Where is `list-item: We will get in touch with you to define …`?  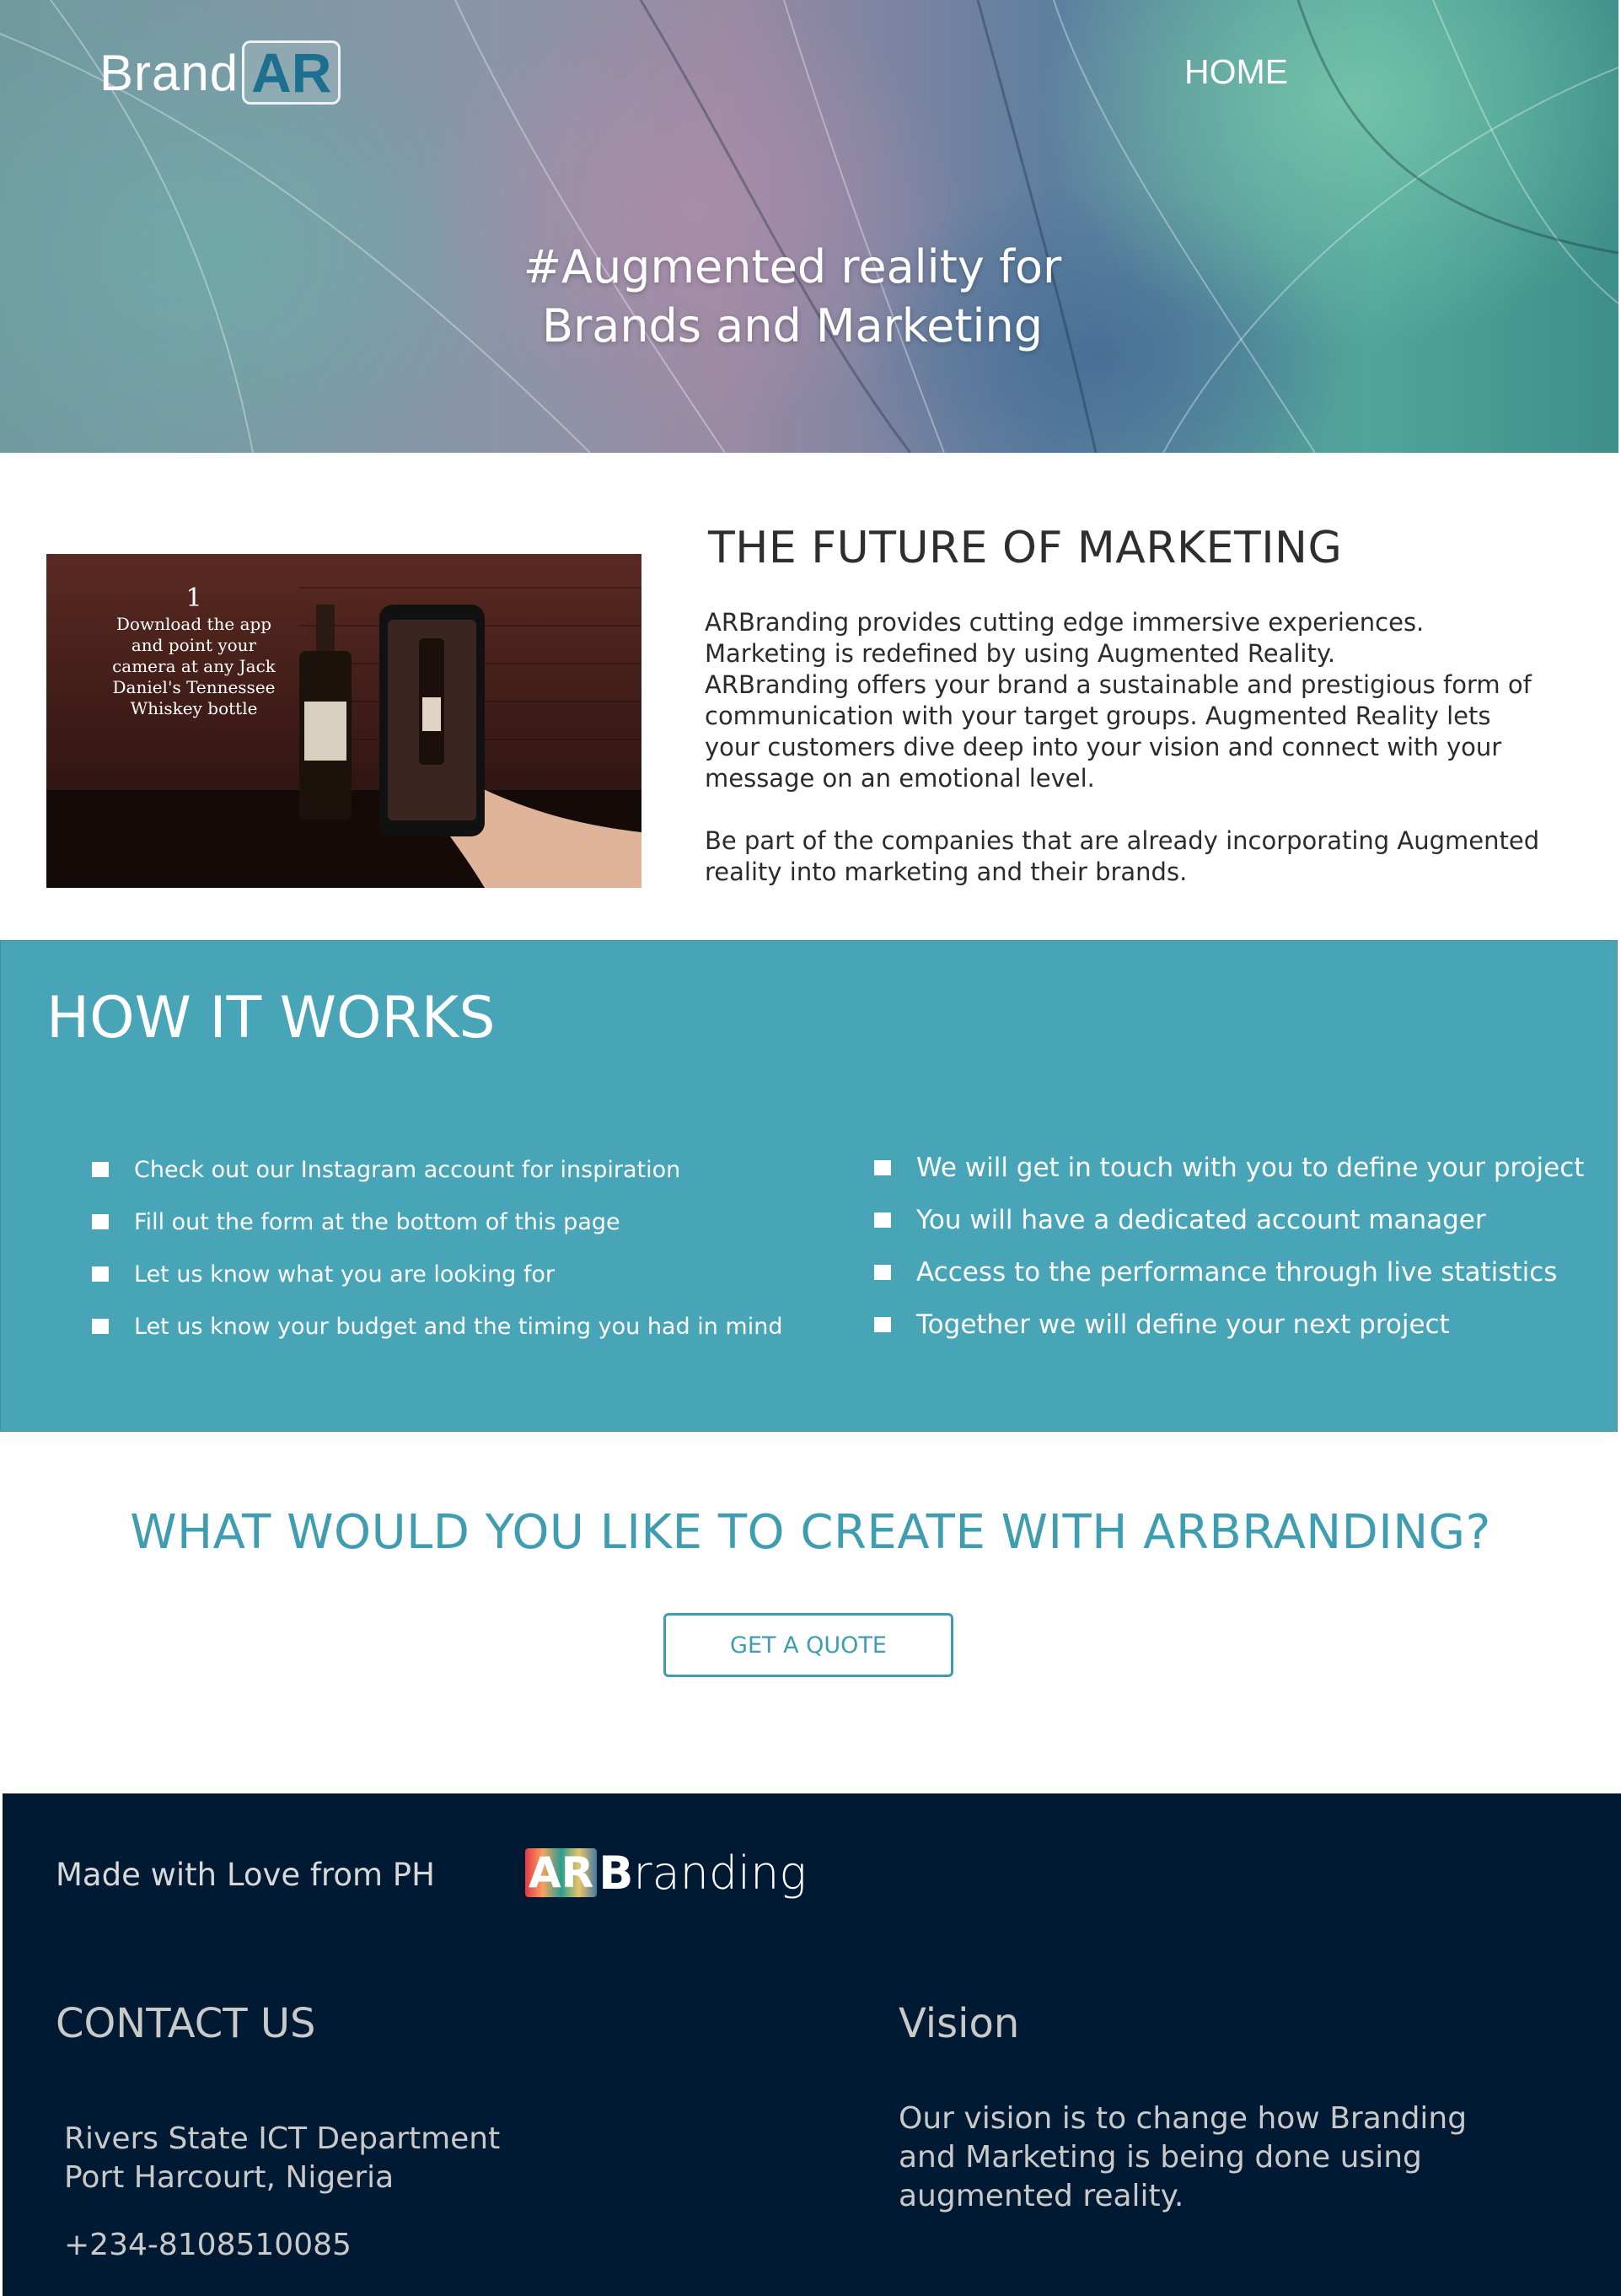 list-item: We will get in touch with you to define … is located at coordinates (1229, 1168).